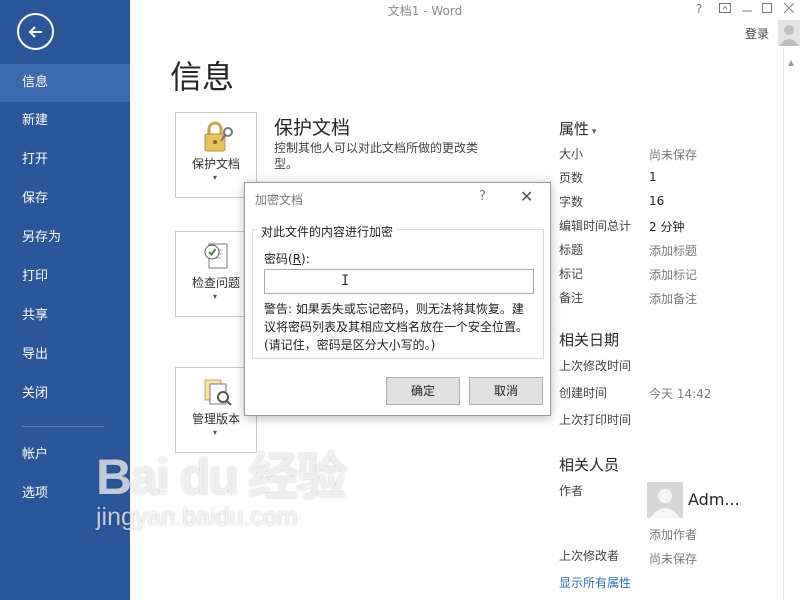 The width and height of the screenshot is (800, 600). Describe the element at coordinates (218, 136) in the screenshot. I see `lock-key-icon` at that location.